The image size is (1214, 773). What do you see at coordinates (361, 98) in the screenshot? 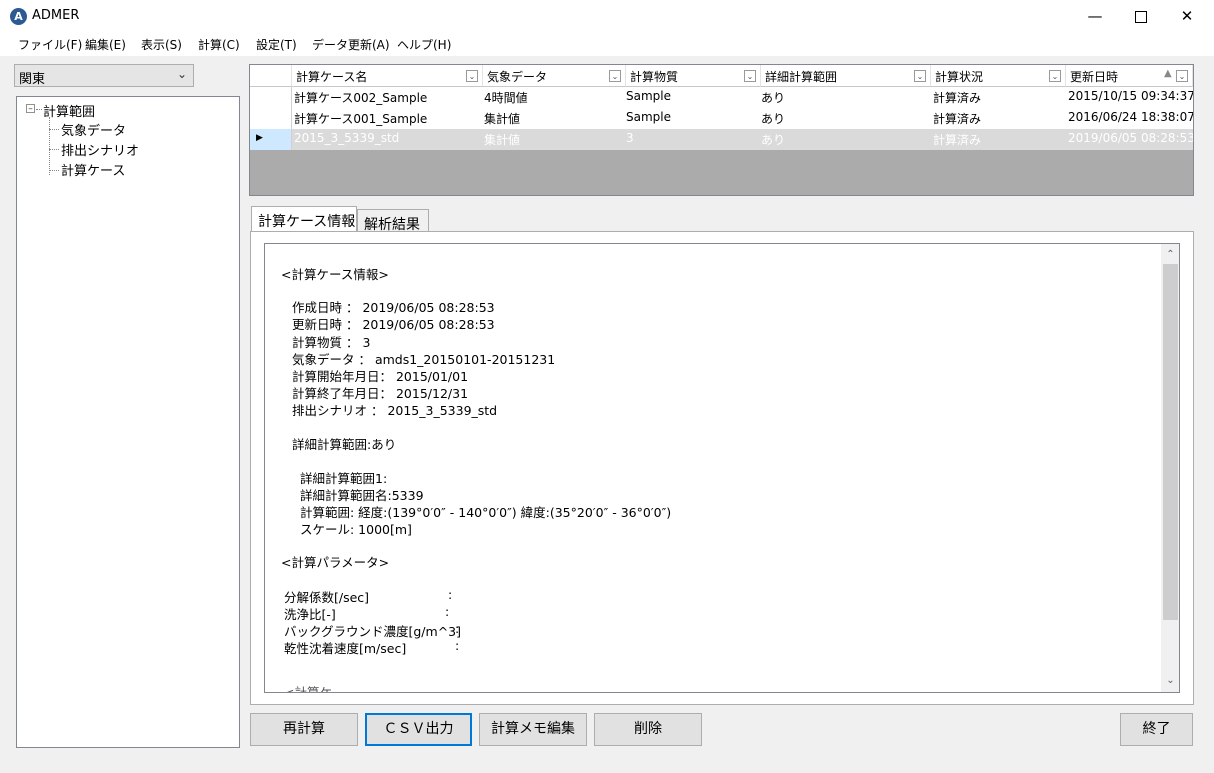
I see `cell-case-name: 計算ケース002_Sample` at bounding box center [361, 98].